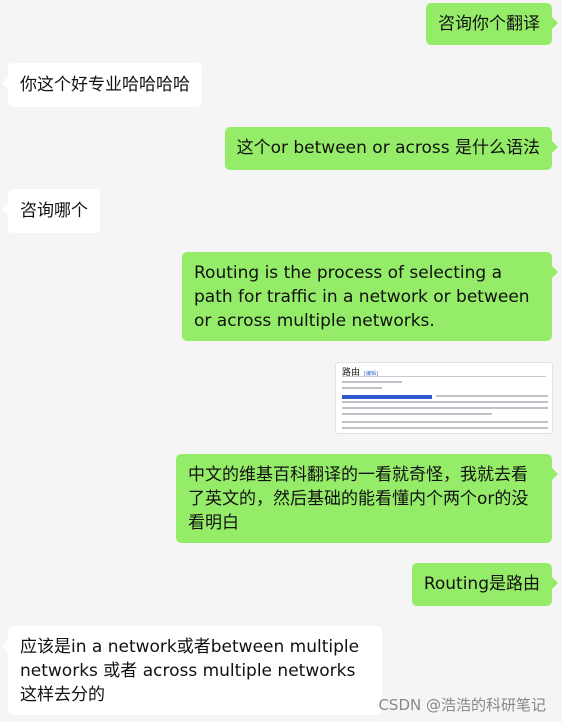  I want to click on image-highlight, so click(387, 397).